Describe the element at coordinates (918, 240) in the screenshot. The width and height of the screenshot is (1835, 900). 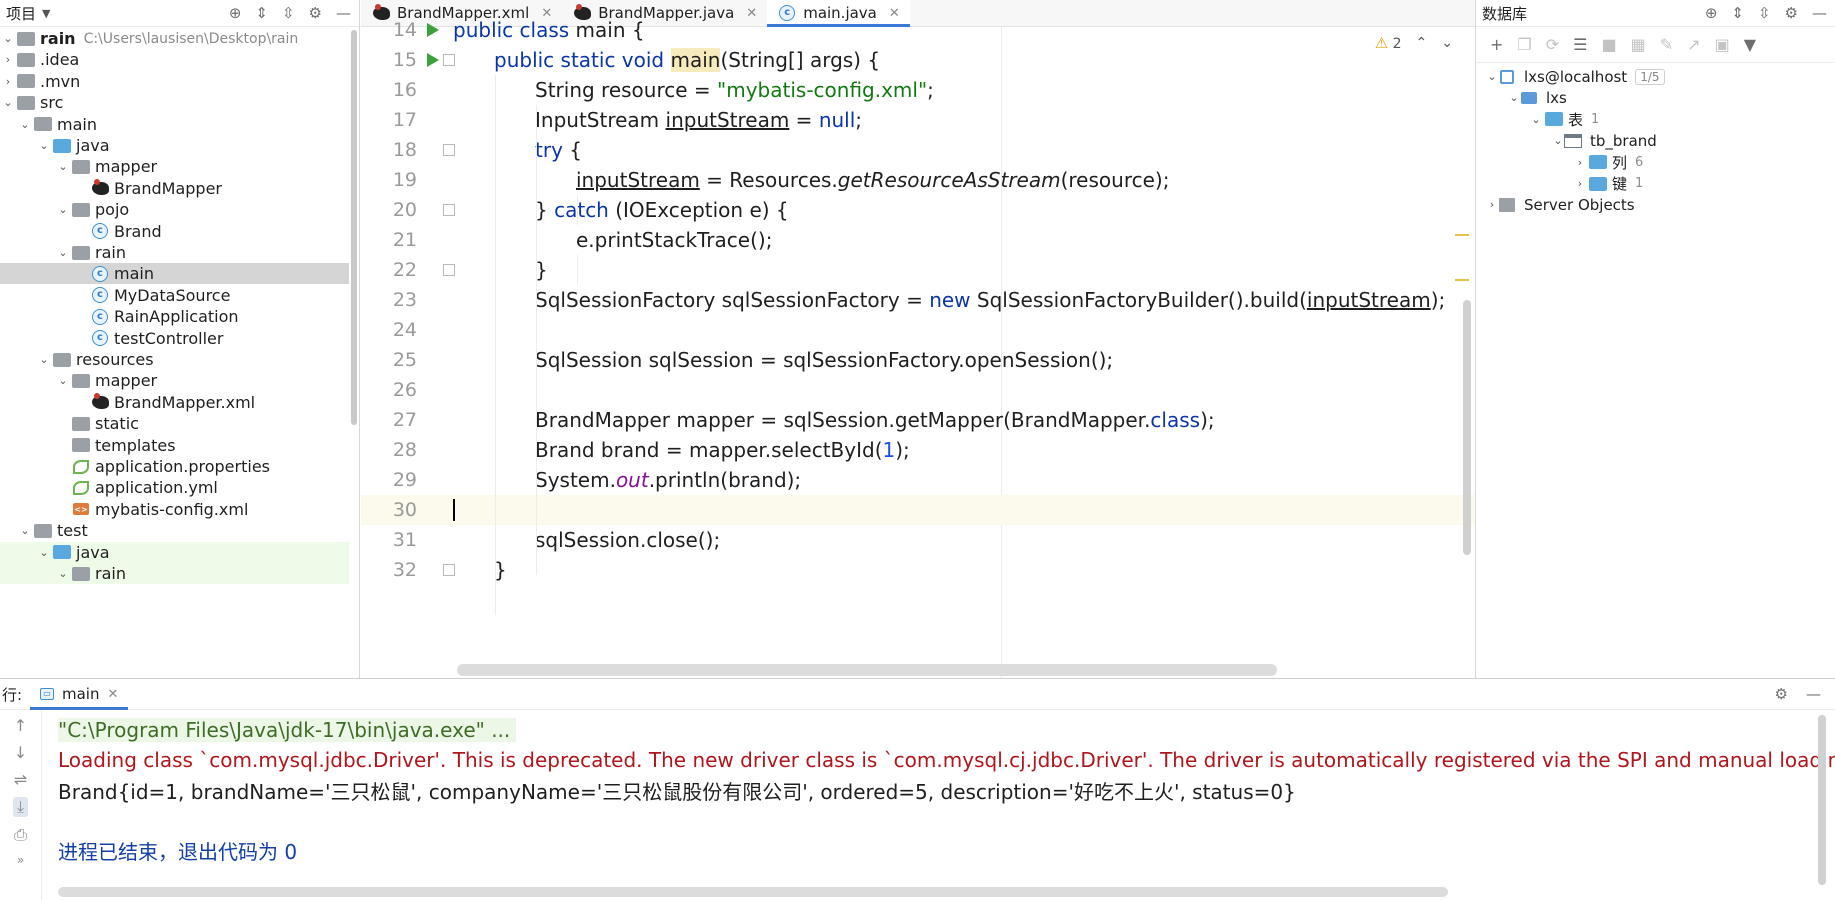
I see `code-line: 21 e.printStackTrace();` at that location.